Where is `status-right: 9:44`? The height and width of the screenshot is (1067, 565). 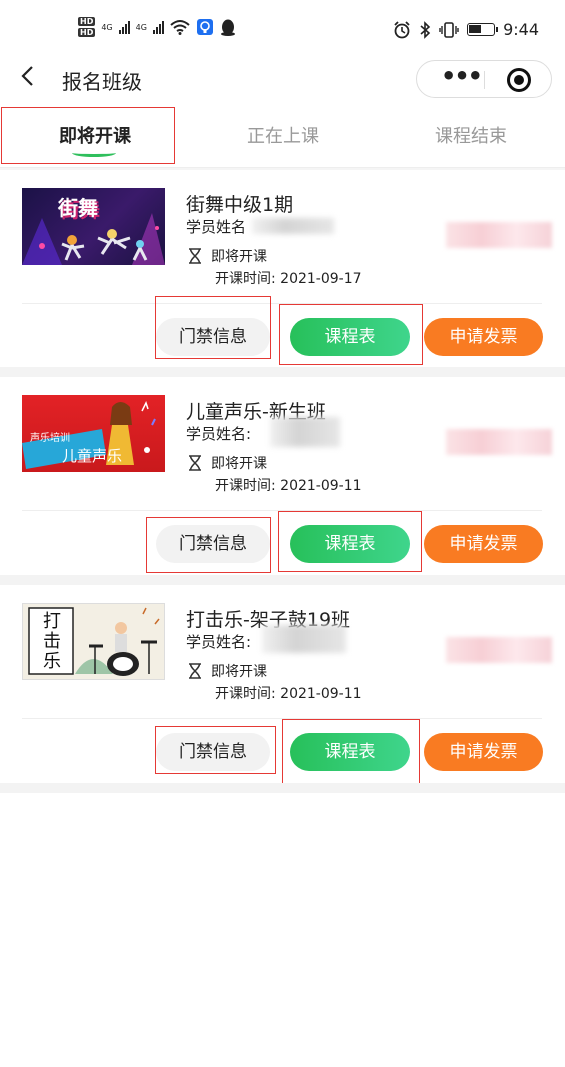
status-right: 9:44 is located at coordinates (466, 29).